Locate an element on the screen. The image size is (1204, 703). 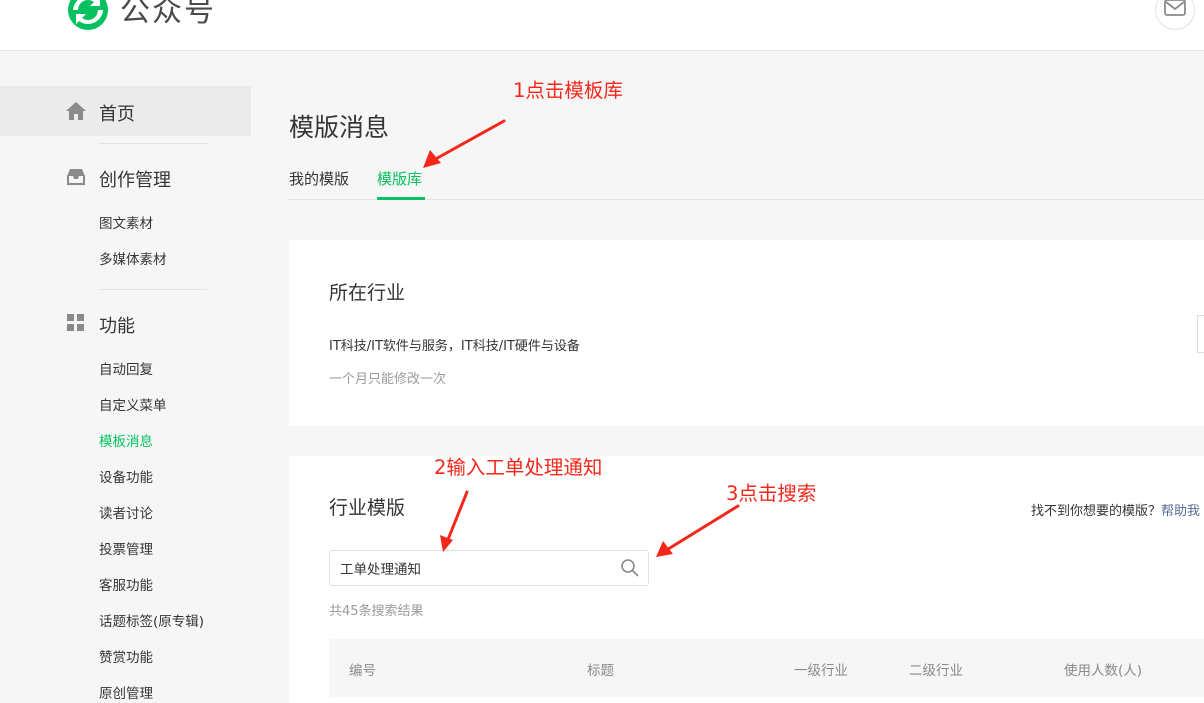
arrow-step1 is located at coordinates (464, 143).